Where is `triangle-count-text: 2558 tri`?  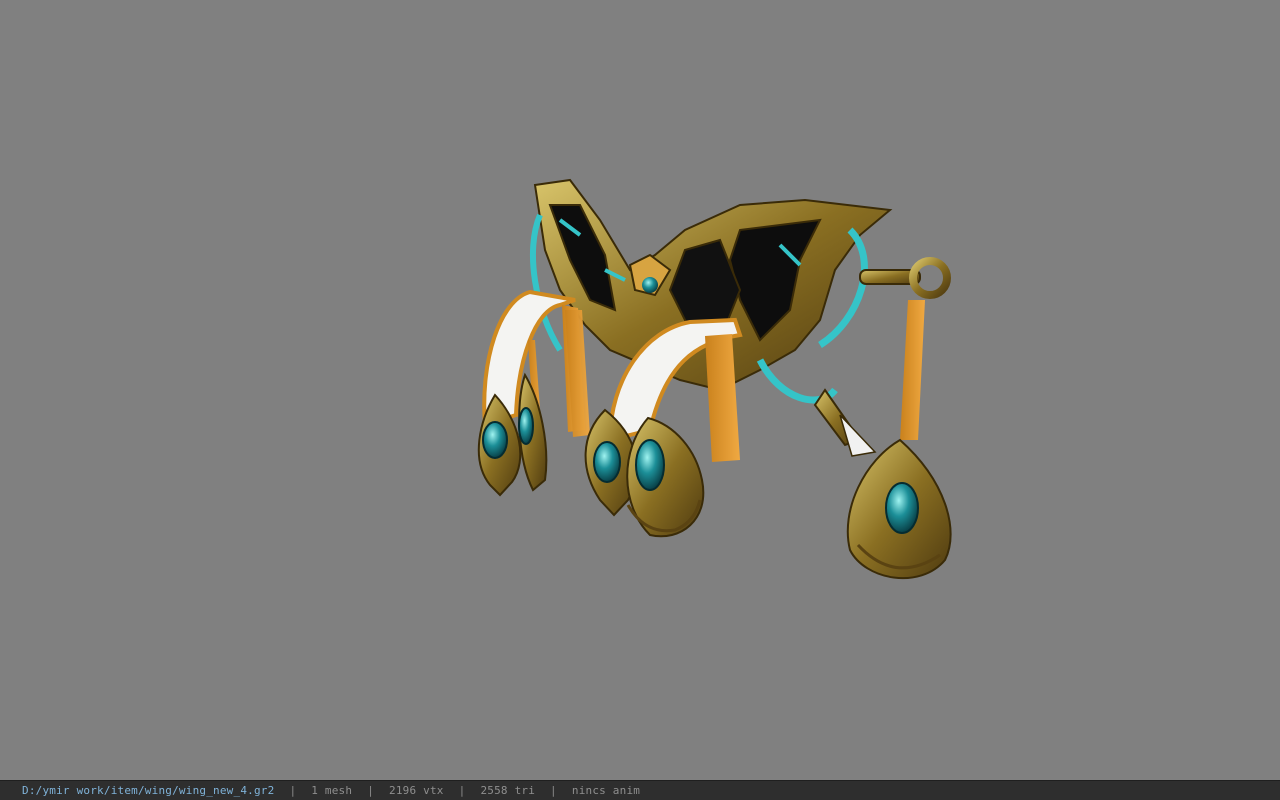 triangle-count-text: 2558 tri is located at coordinates (508, 790).